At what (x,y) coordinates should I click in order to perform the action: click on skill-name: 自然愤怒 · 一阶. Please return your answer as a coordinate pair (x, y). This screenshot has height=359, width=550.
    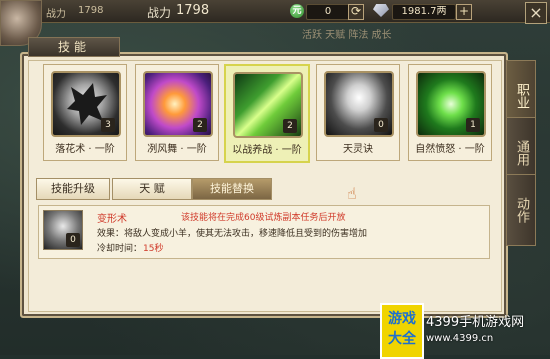
    Looking at the image, I should click on (450, 149).